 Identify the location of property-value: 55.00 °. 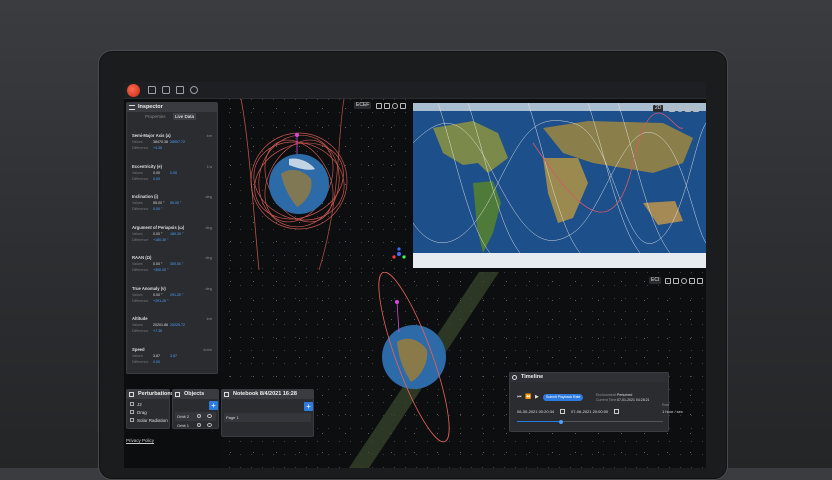
(159, 203).